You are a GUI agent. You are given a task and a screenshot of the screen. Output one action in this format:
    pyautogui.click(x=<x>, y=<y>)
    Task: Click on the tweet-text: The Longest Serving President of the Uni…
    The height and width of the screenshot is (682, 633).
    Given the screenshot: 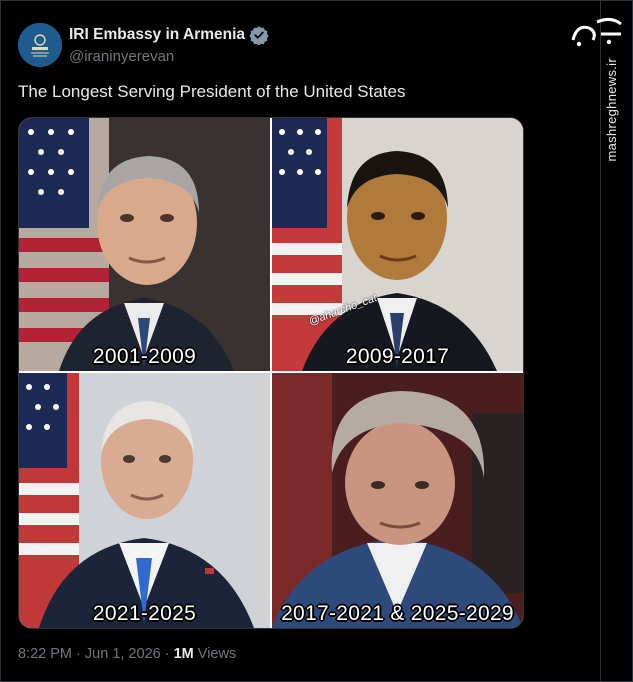 What is the action you would take?
    pyautogui.click(x=212, y=91)
    